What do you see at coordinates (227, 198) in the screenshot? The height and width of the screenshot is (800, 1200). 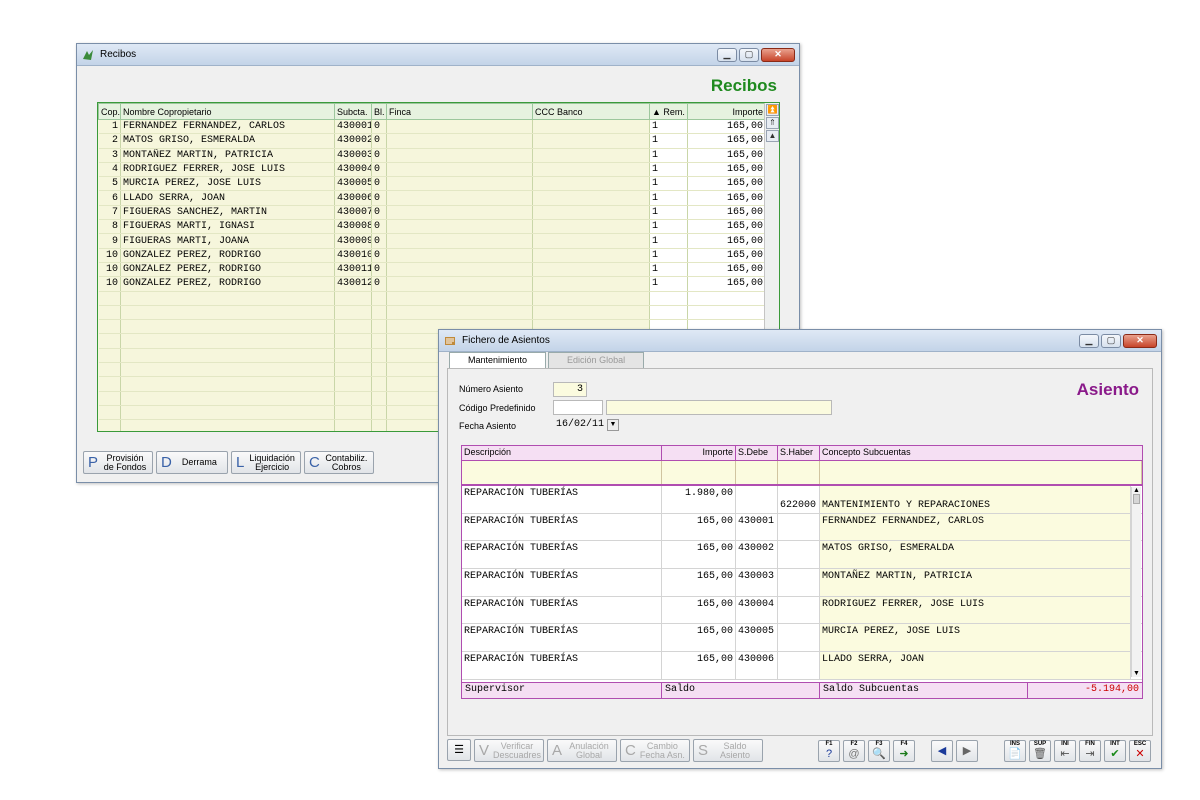 I see `table-cell: LLADO SERRA, JOAN` at bounding box center [227, 198].